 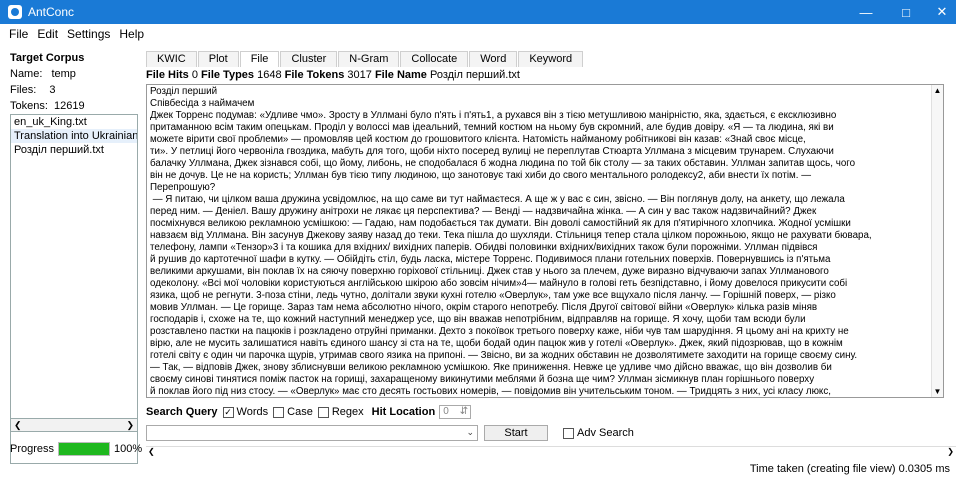 What do you see at coordinates (309, 59) in the screenshot?
I see `tab-cluster: Cluster` at bounding box center [309, 59].